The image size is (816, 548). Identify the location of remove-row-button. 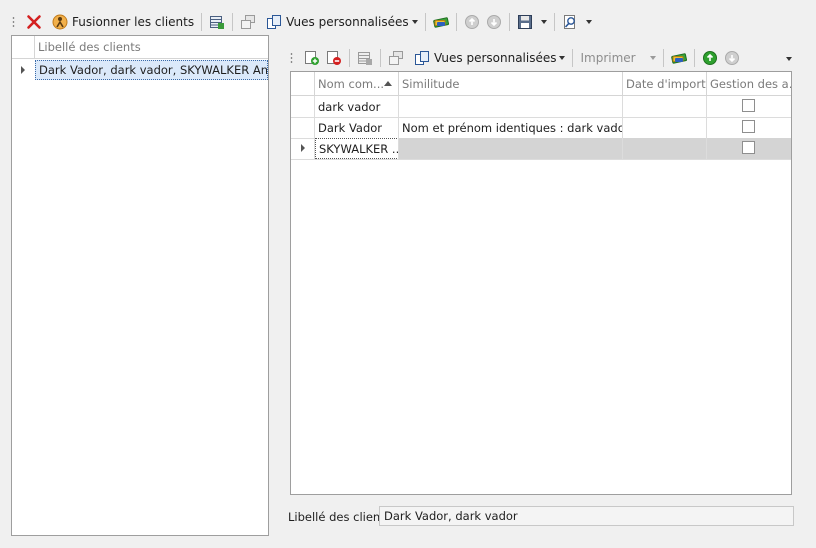
(334, 58).